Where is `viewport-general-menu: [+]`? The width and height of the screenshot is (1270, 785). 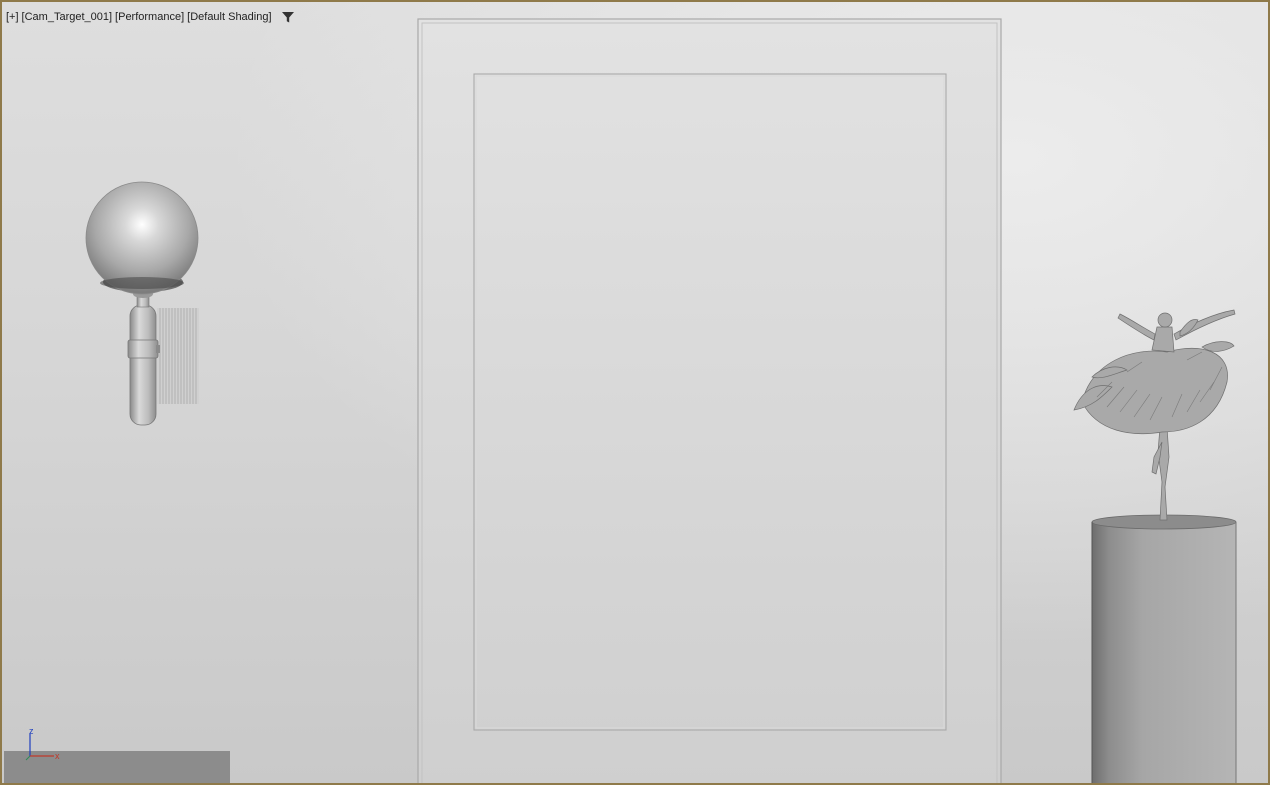 viewport-general-menu: [+] is located at coordinates (12, 17).